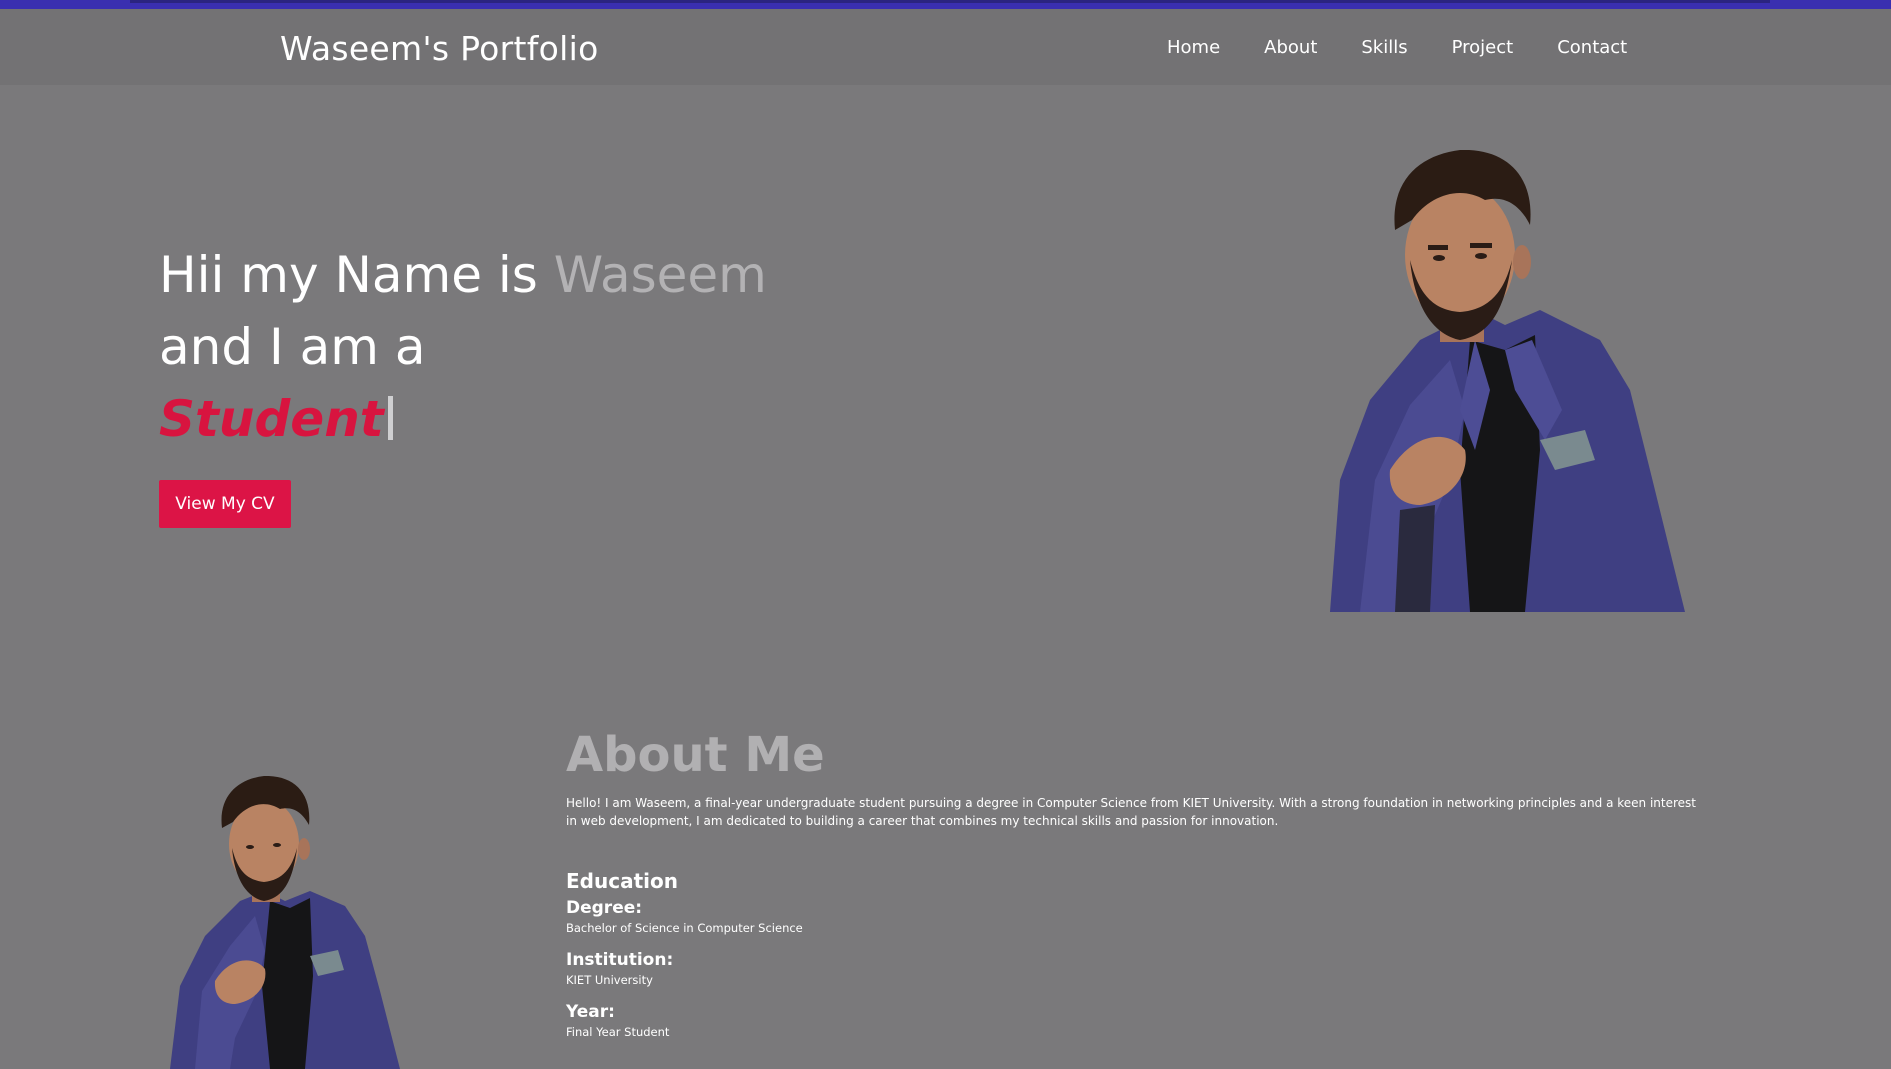 This screenshot has height=1069, width=1891. What do you see at coordinates (292, 347) in the screenshot?
I see `hero-second-line: and I am a` at bounding box center [292, 347].